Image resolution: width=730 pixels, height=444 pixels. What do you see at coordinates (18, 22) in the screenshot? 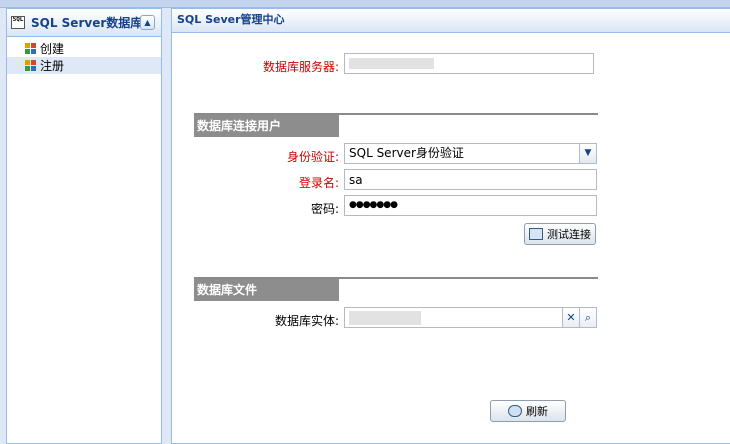
I see `database-icon: SQL` at bounding box center [18, 22].